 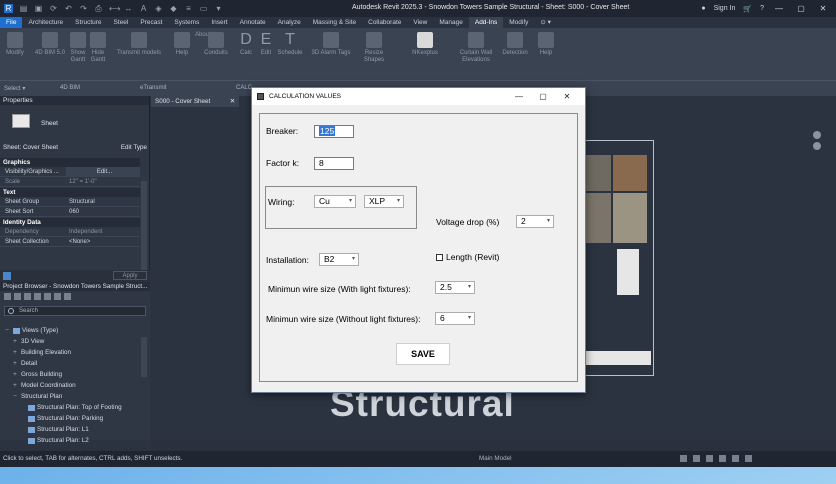 I want to click on selection-underlay-icon, so click(x=722, y=458).